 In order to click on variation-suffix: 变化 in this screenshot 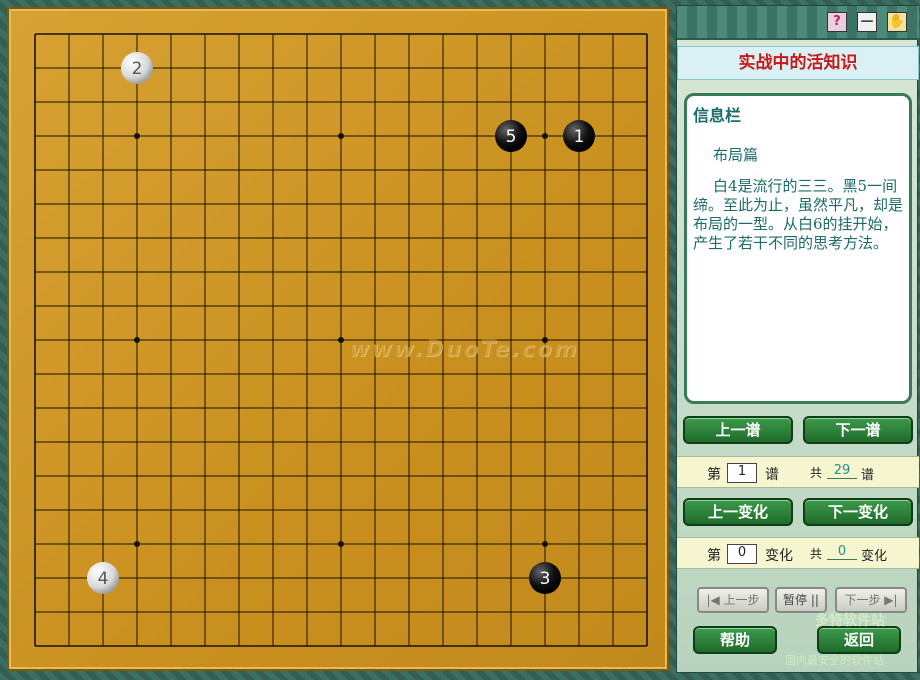, I will do `click(779, 556)`.